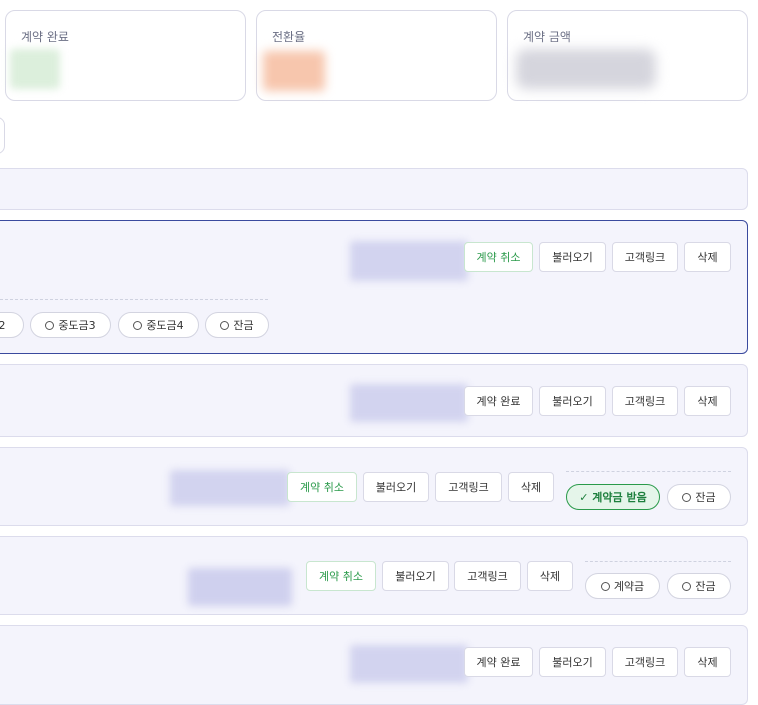 The height and width of the screenshot is (705, 758). I want to click on row-1-chip-balance-label: 잔금, so click(243, 325).